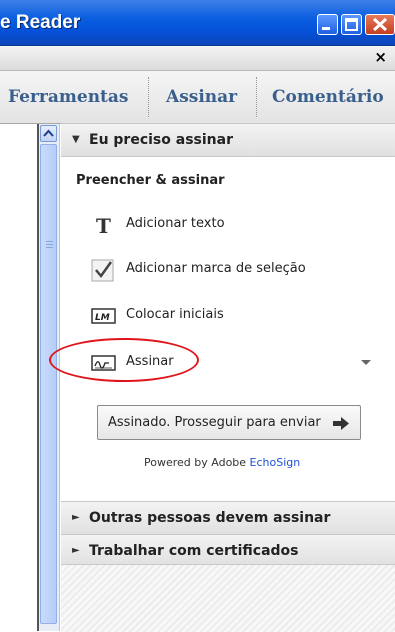  I want to click on document-area, so click(19, 377).